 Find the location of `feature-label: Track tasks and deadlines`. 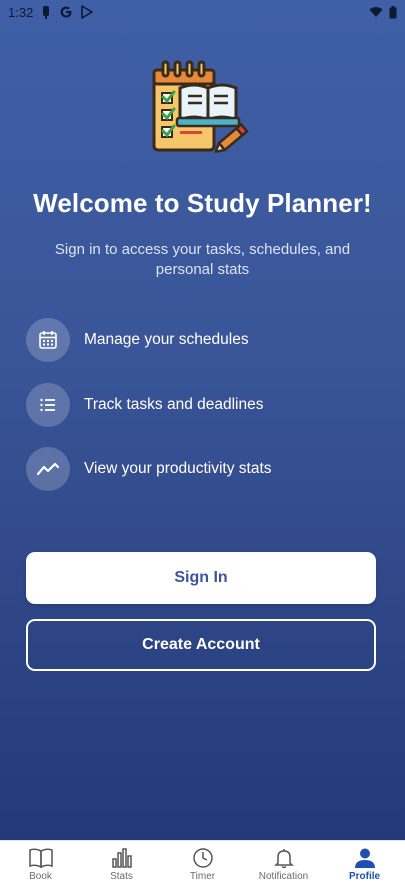

feature-label: Track tasks and deadlines is located at coordinates (174, 404).